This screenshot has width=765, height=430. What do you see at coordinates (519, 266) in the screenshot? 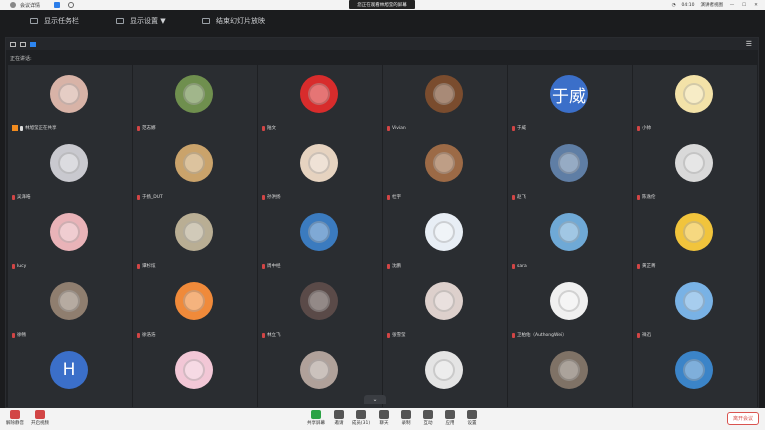
I see `participant-name: sara` at bounding box center [519, 266].